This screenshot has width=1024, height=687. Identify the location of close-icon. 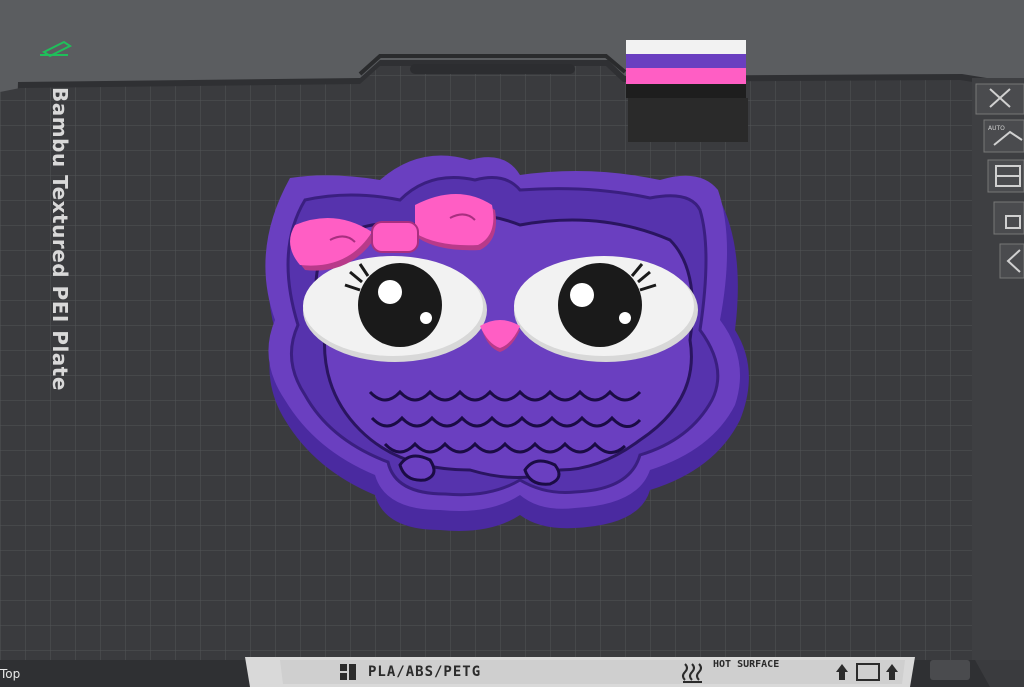
(999, 99).